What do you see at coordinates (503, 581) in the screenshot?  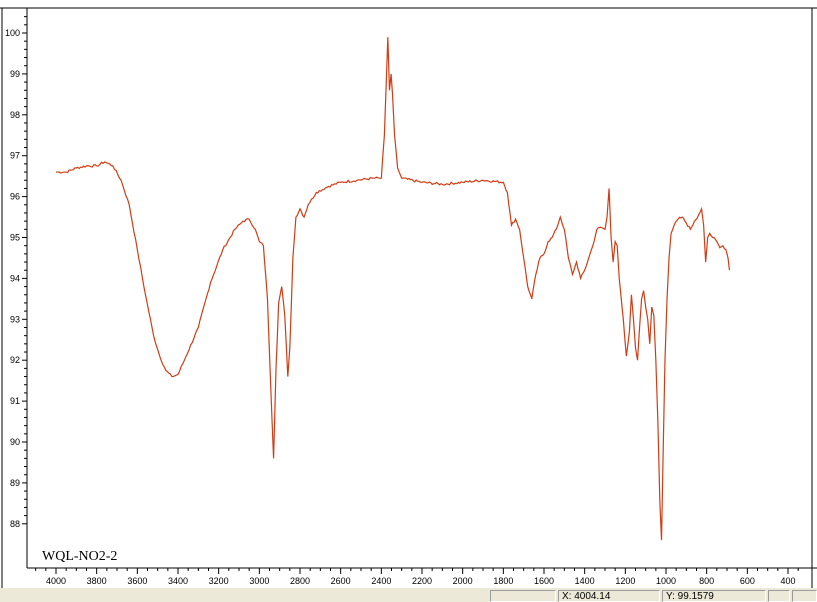 I see `x-tick-label: 1800` at bounding box center [503, 581].